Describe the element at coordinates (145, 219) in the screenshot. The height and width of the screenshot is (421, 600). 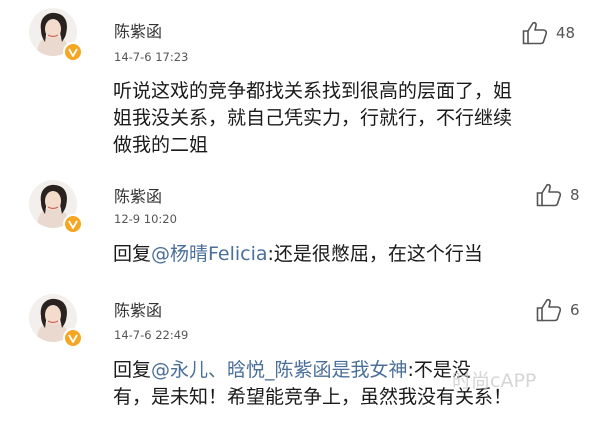
I see `timestamp: 12-9 10:20` at that location.